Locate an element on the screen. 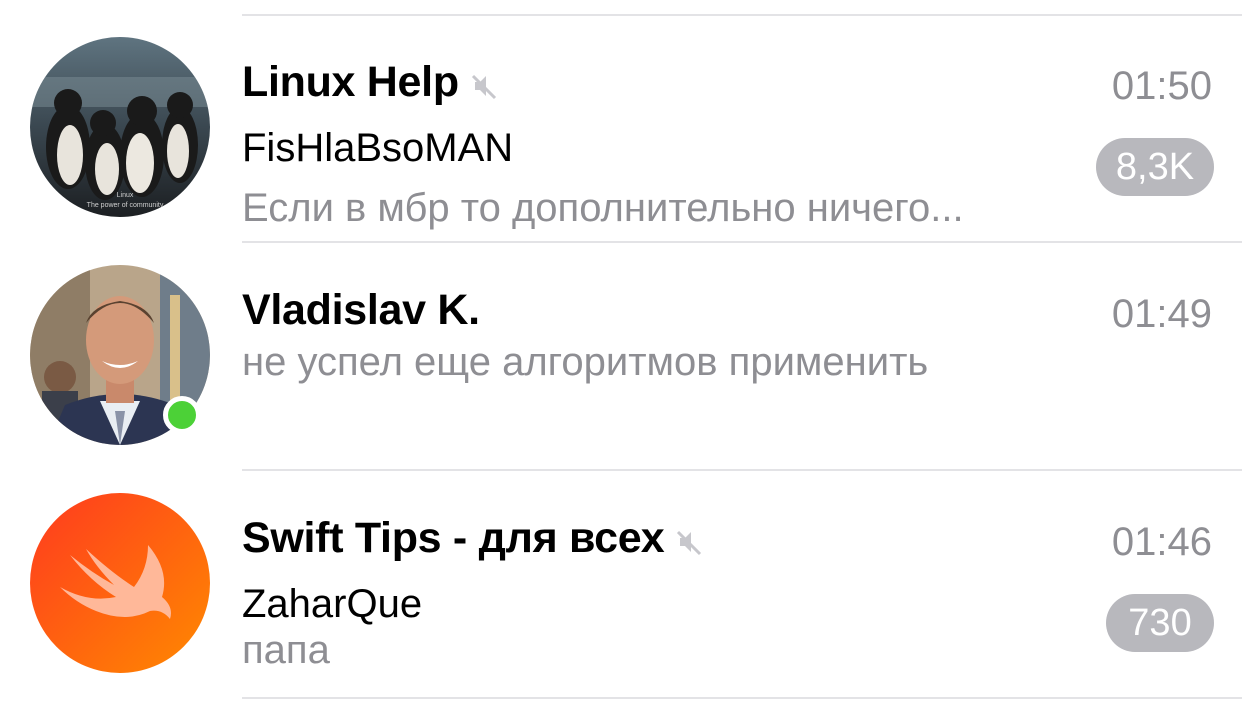 This screenshot has height=708, width=1242. chat-time: 01:46 is located at coordinates (1161, 542).